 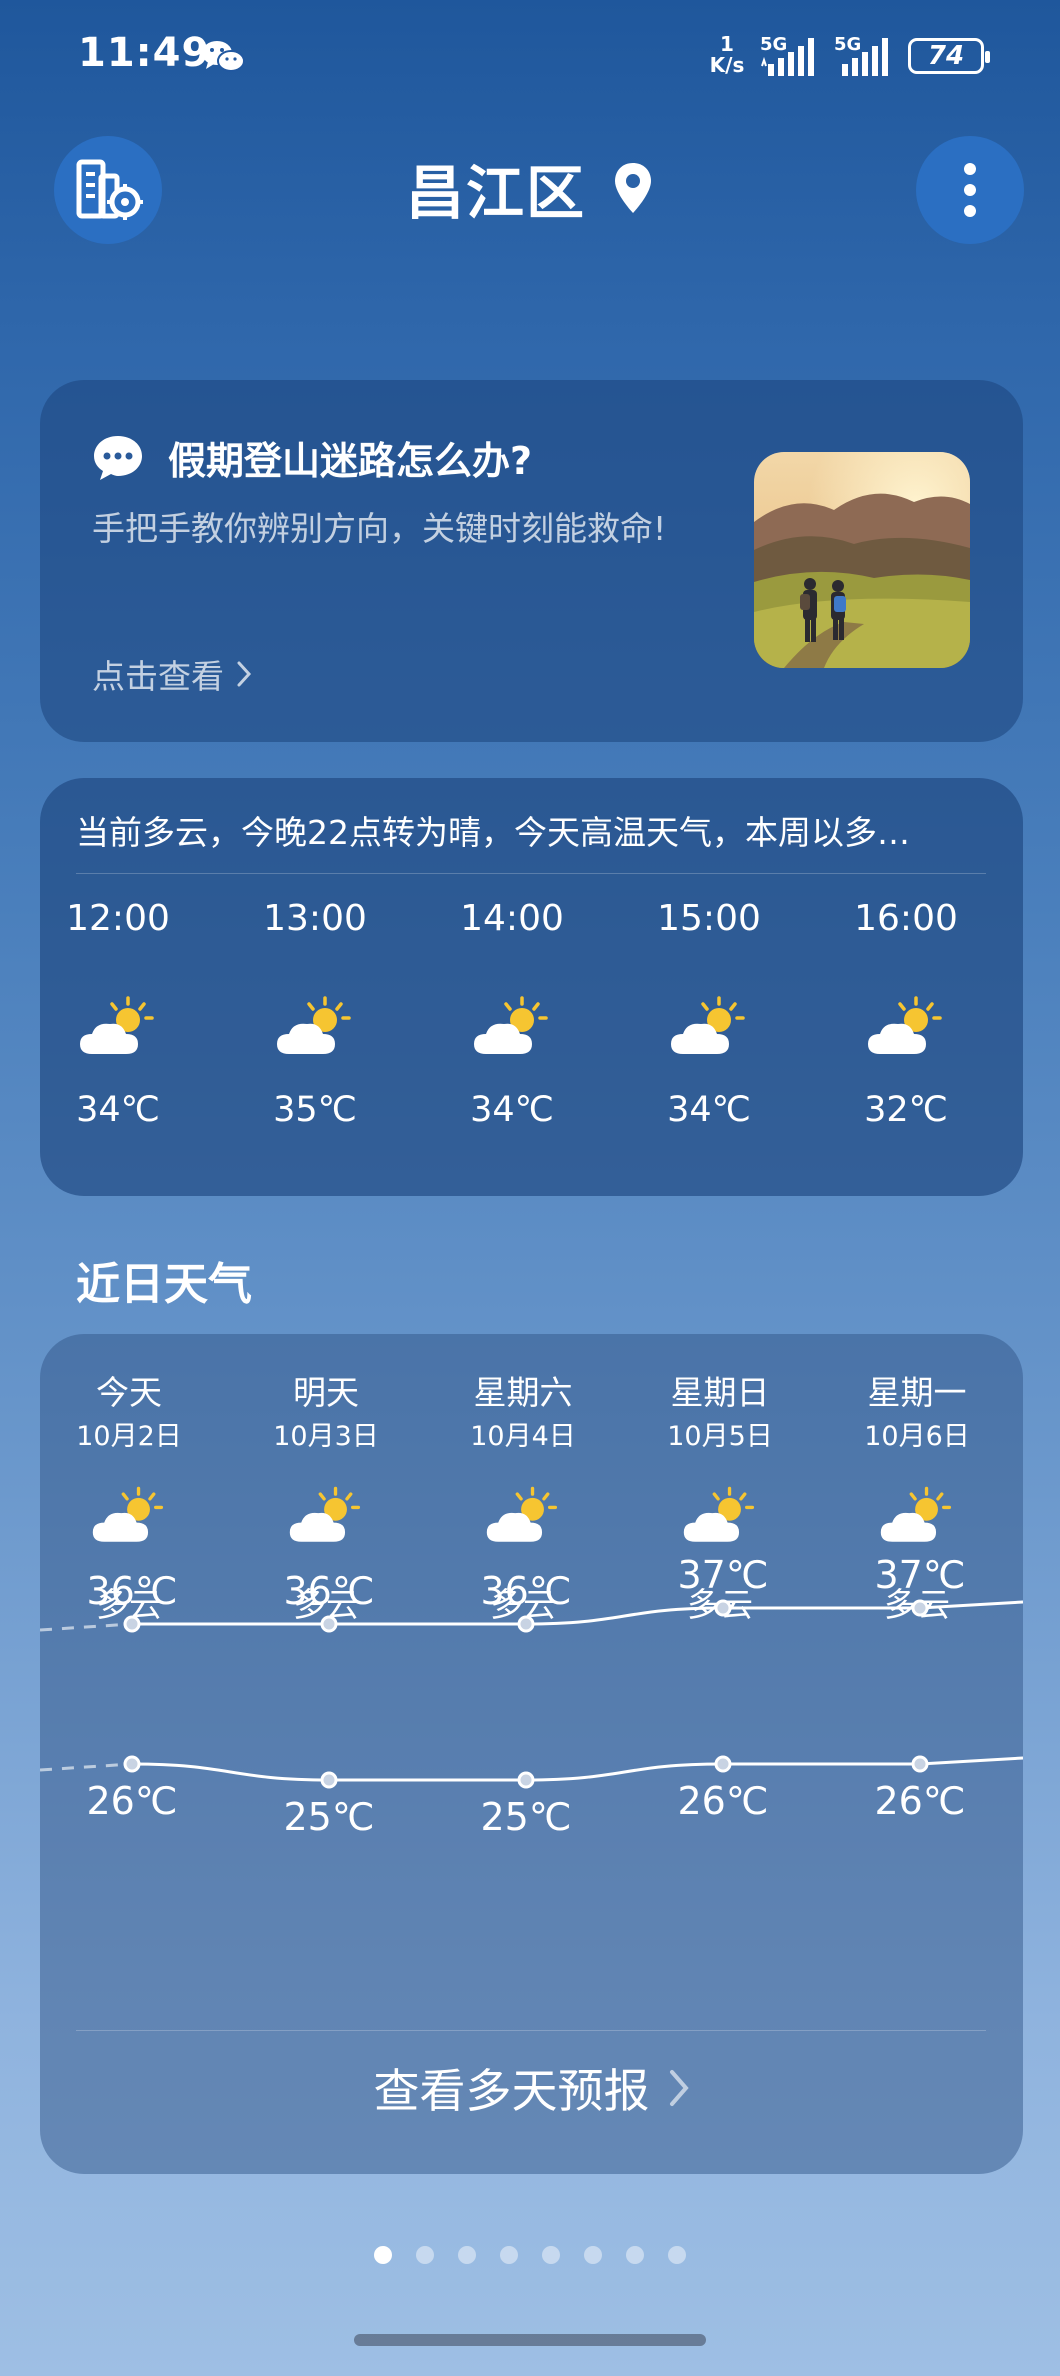 I want to click on news-description: 手把手教你辨别方向，关键时刻能救命!, so click(x=379, y=528).